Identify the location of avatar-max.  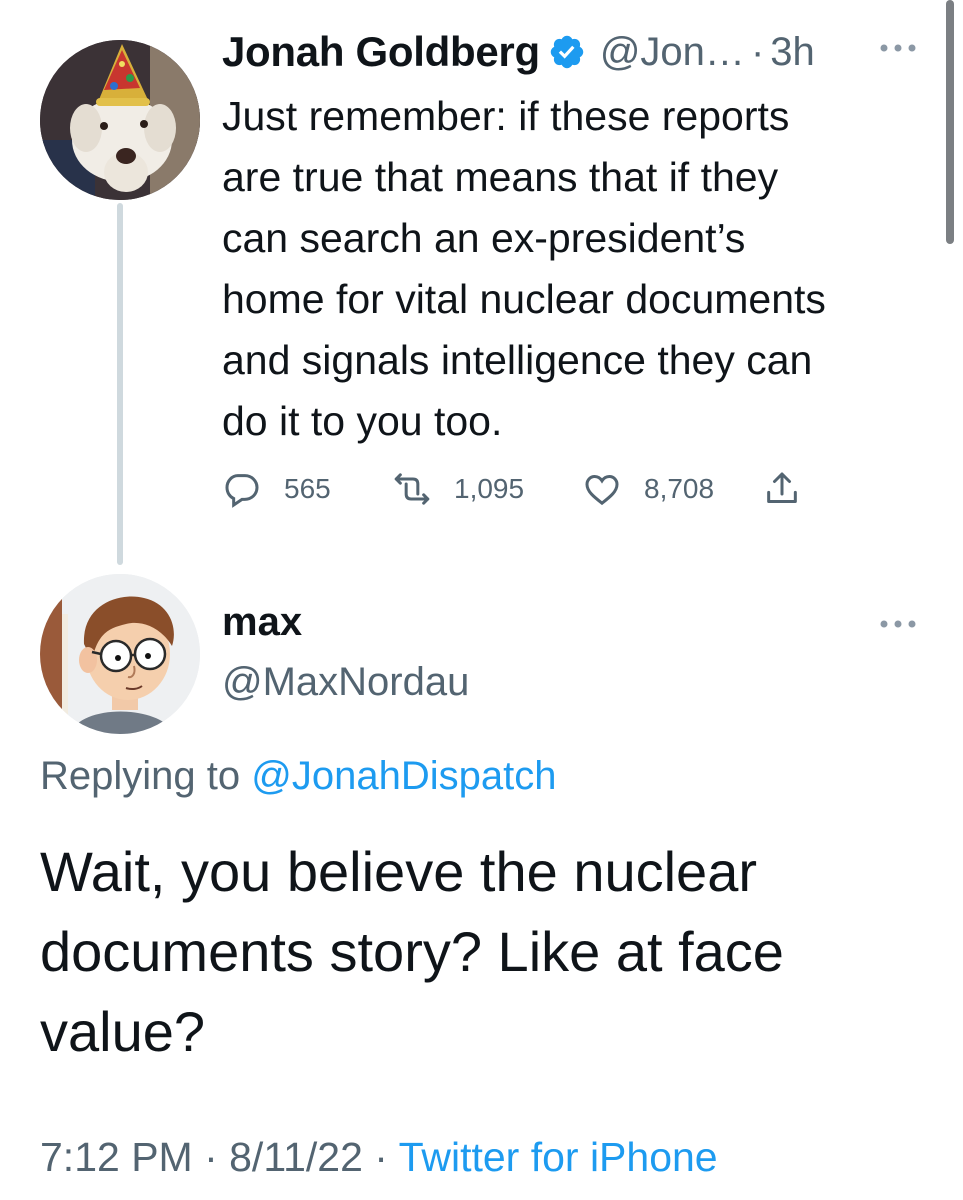
(120, 654).